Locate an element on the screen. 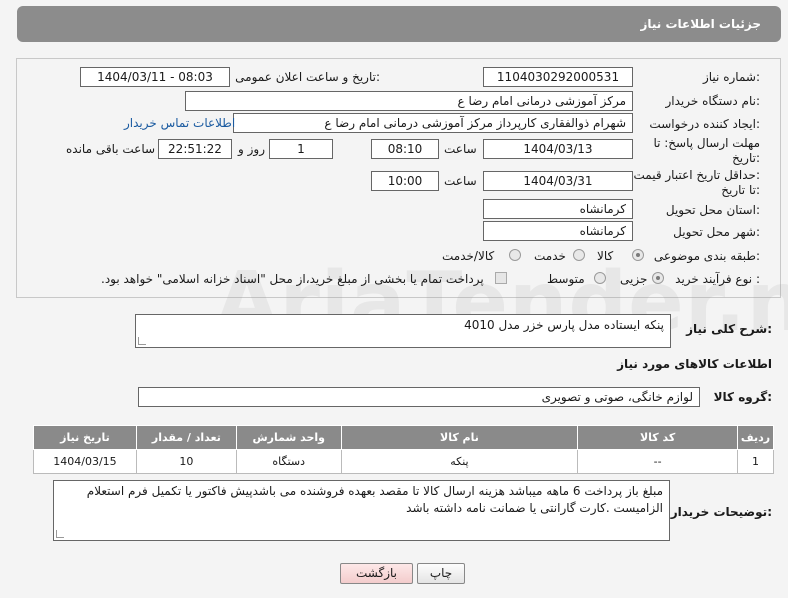  col-quantity: تعداد / مقدار is located at coordinates (186, 437).